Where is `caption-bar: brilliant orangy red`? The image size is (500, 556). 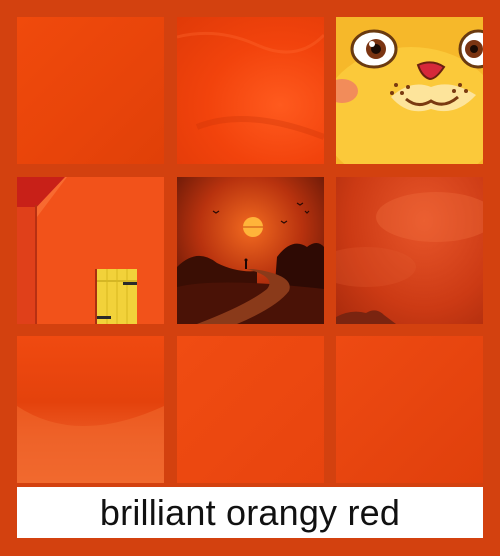
caption-bar: brilliant orangy red is located at coordinates (250, 512).